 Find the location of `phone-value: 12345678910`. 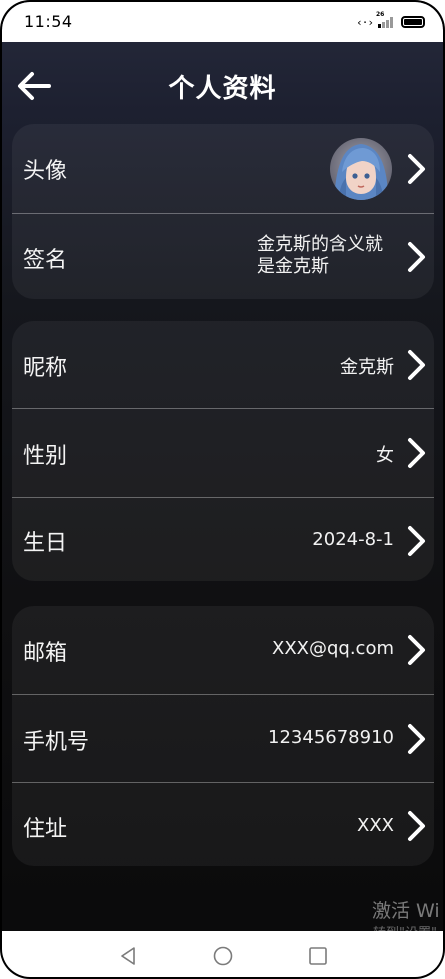

phone-value: 12345678910 is located at coordinates (331, 737).